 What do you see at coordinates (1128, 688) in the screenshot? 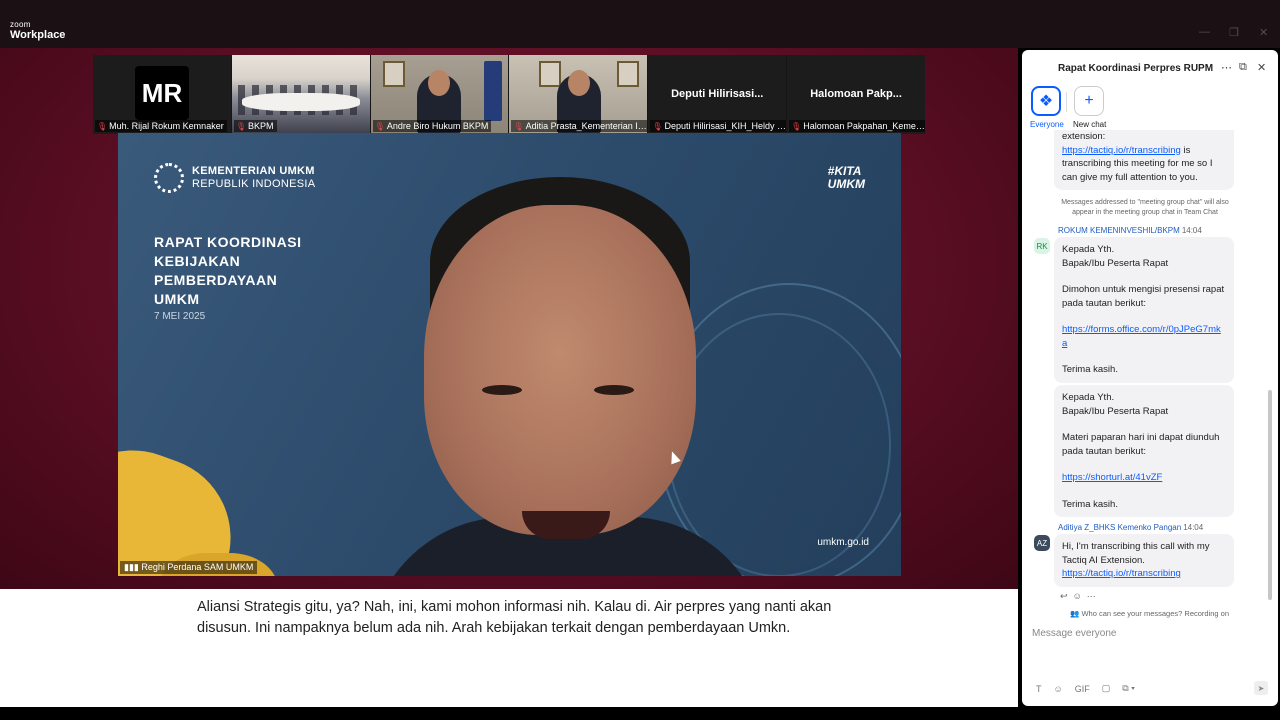
I see `screenshot-icon: ⧉ ▾` at bounding box center [1128, 688].